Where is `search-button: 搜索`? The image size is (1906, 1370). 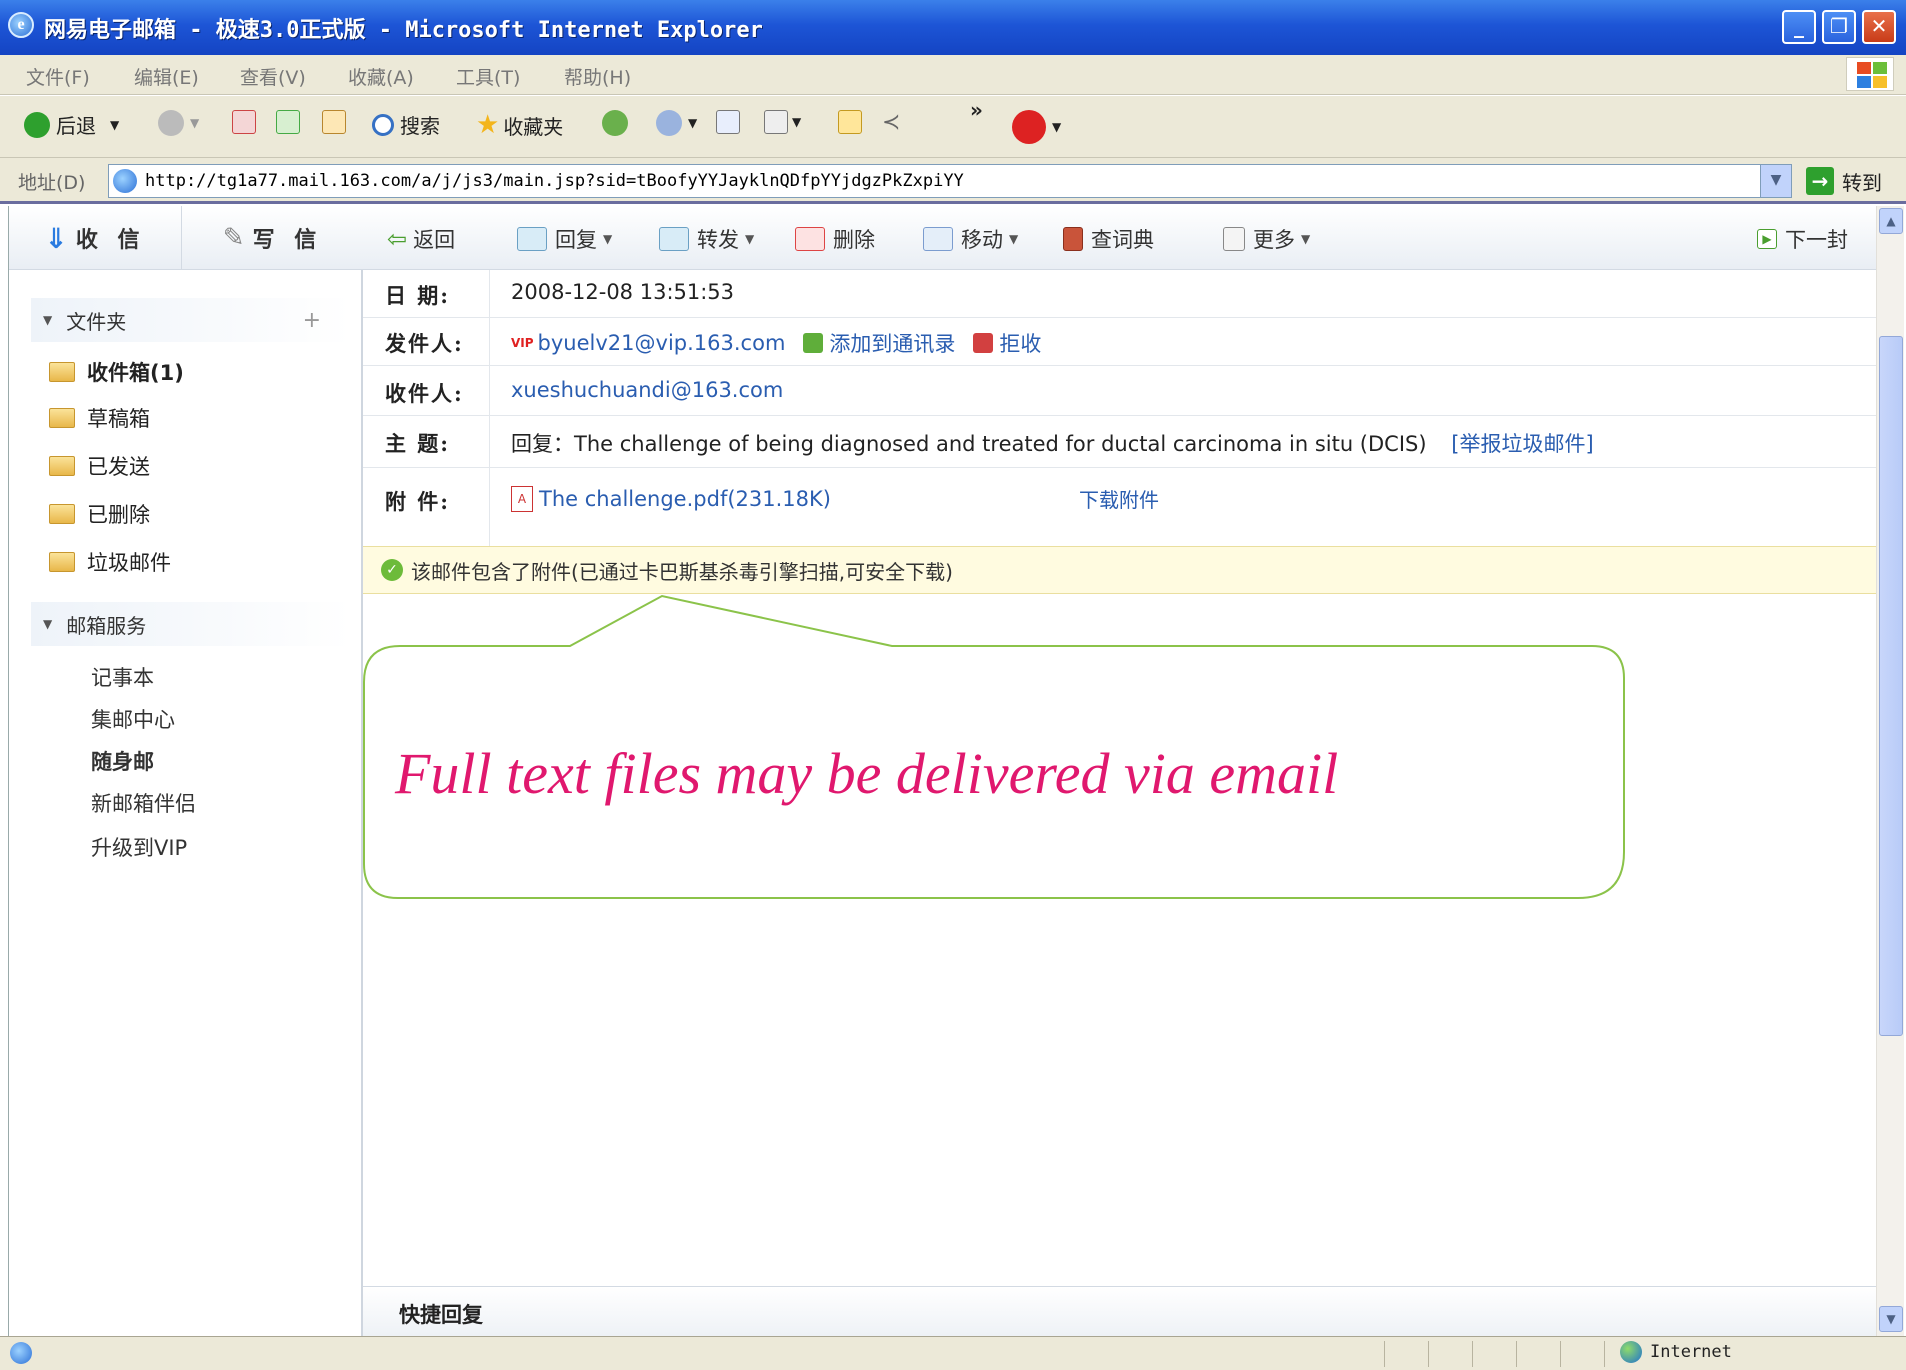
search-button: 搜索 is located at coordinates (406, 124).